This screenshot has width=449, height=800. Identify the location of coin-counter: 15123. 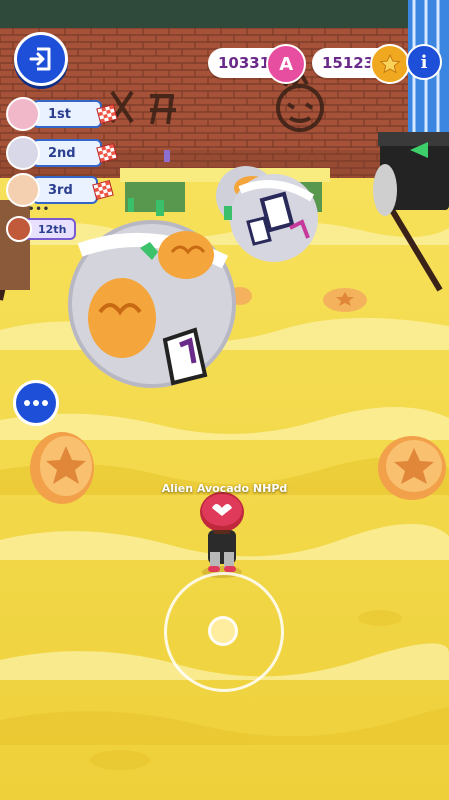
(361, 64).